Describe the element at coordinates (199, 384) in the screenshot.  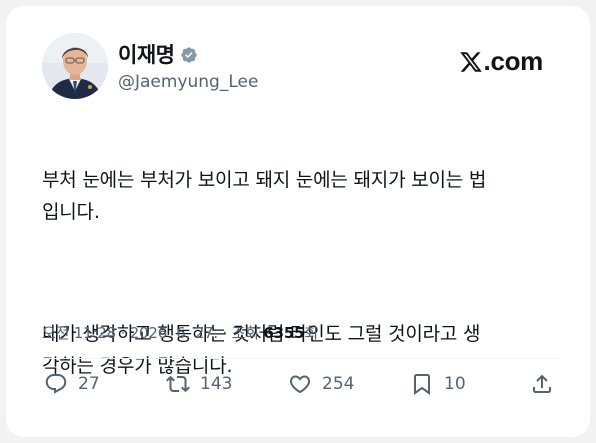
I see `retweet-button: 143` at that location.